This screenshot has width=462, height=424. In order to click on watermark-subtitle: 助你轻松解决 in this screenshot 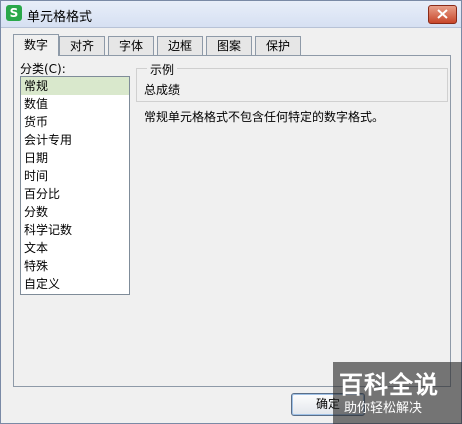, I will do `click(383, 408)`.